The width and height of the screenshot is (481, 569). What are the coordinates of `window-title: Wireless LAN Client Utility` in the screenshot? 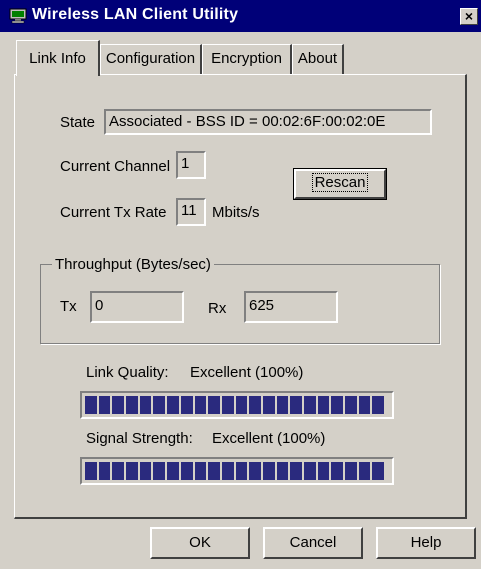 It's located at (135, 14).